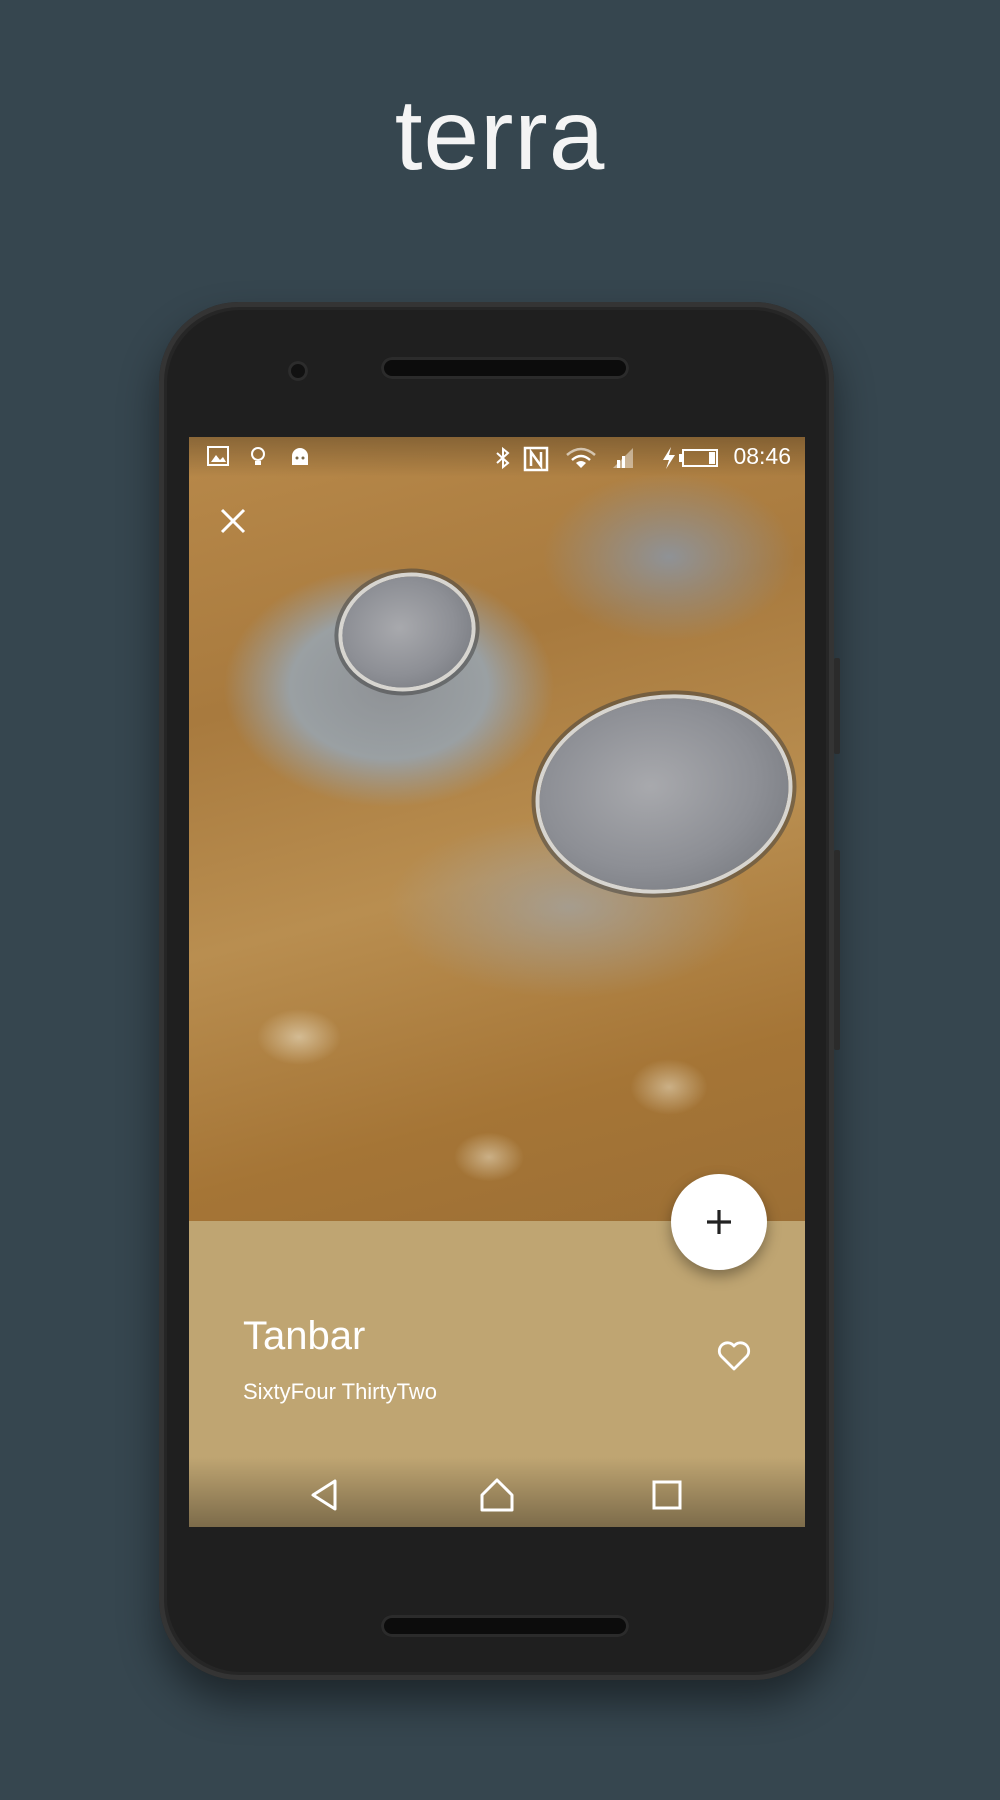 The image size is (1000, 1800). I want to click on bluetooth-icon, so click(503, 458).